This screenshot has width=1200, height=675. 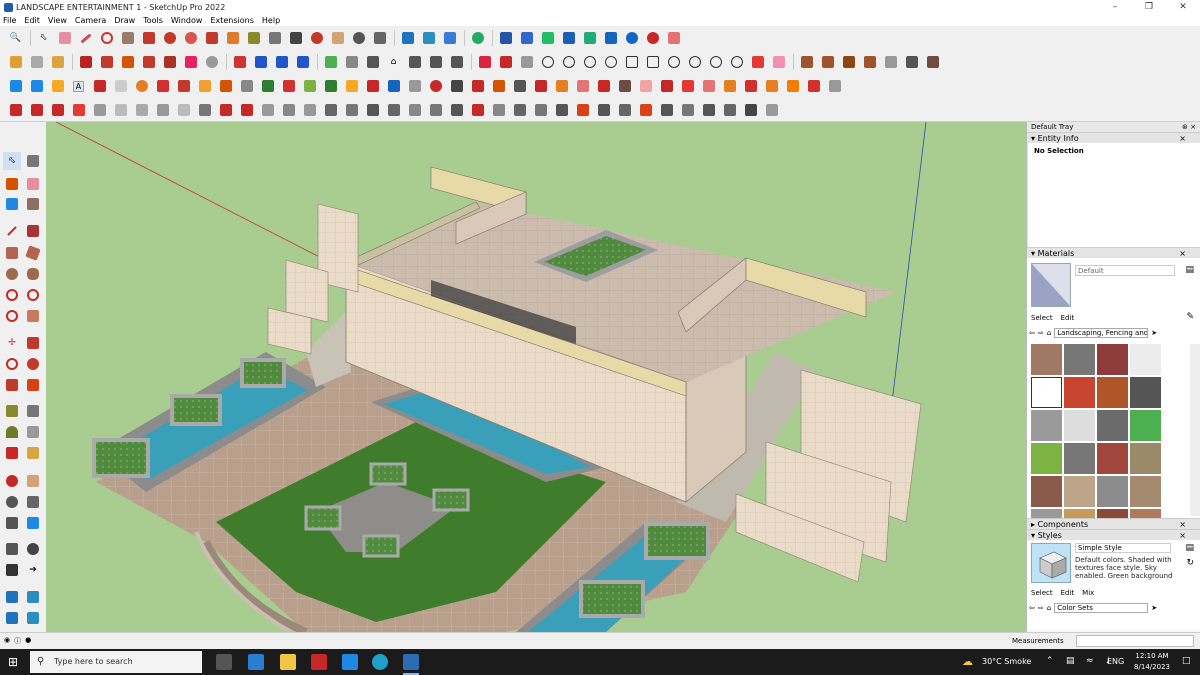 What do you see at coordinates (1113, 523) in the screenshot?
I see `components-header: ▸ Components ×` at bounding box center [1113, 523].